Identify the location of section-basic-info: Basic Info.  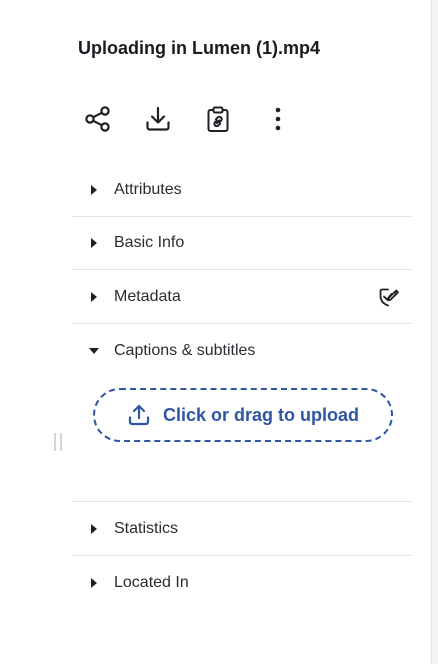
(242, 243).